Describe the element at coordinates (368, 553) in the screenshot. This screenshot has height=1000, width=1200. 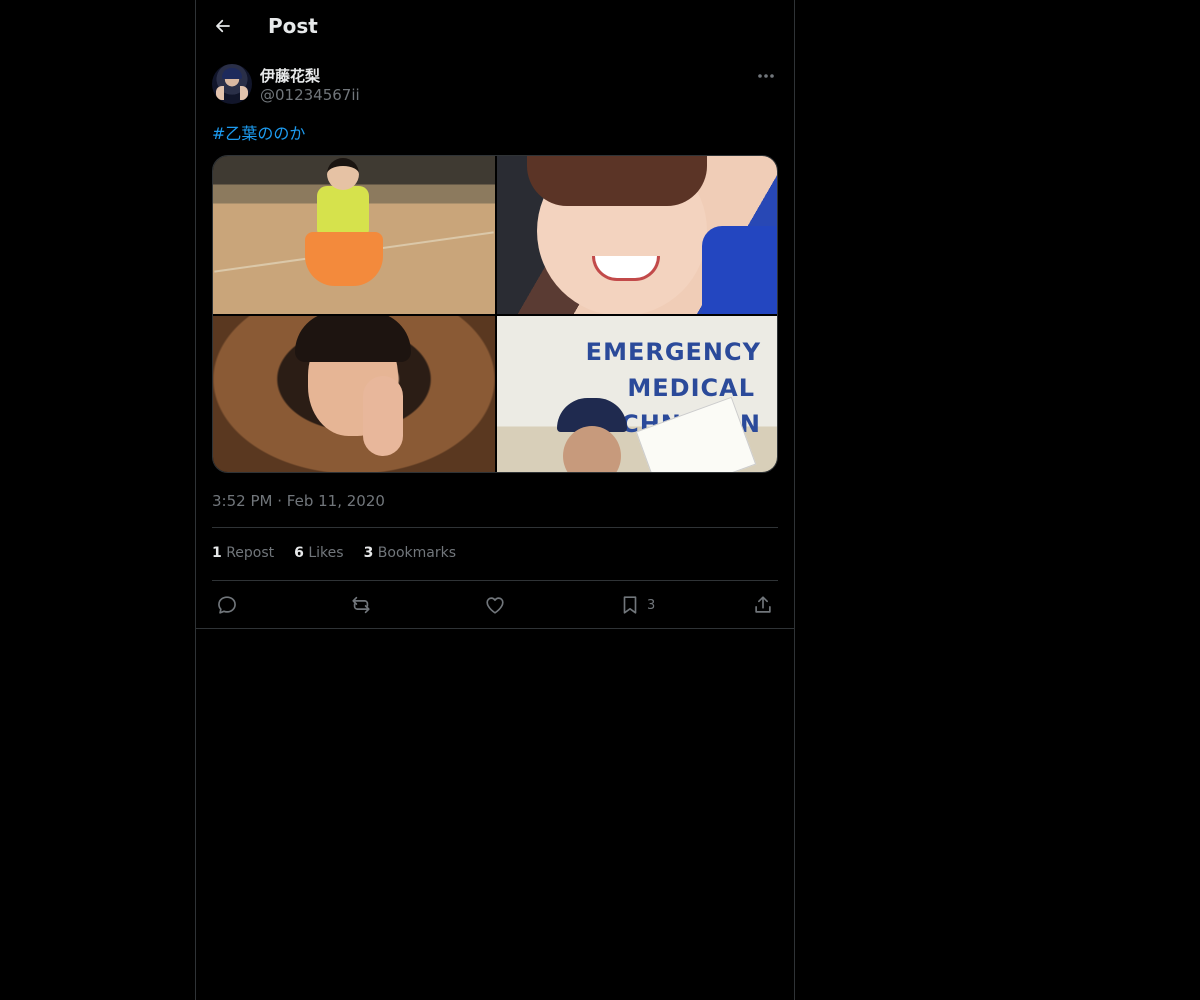
I see `bookmarks-count: 3` at that location.